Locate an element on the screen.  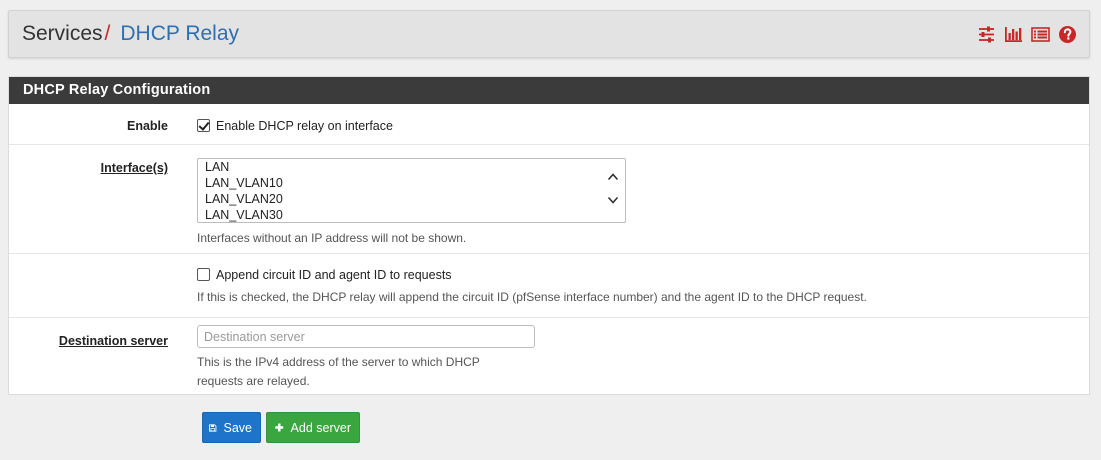
settings-sliders-icon is located at coordinates (986, 34).